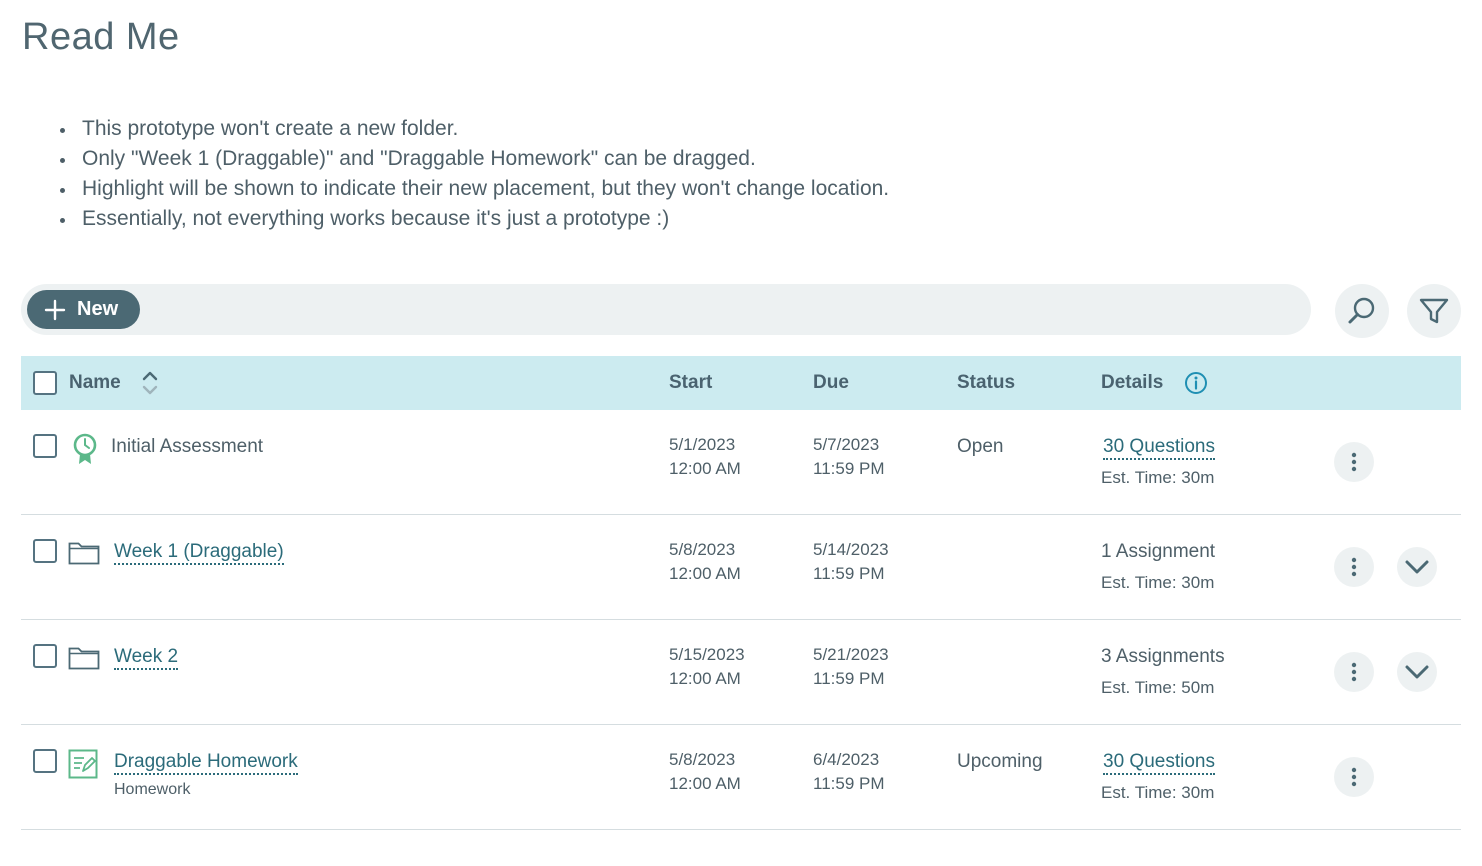  Describe the element at coordinates (152, 789) in the screenshot. I see `row-subtitle: Homework` at that location.